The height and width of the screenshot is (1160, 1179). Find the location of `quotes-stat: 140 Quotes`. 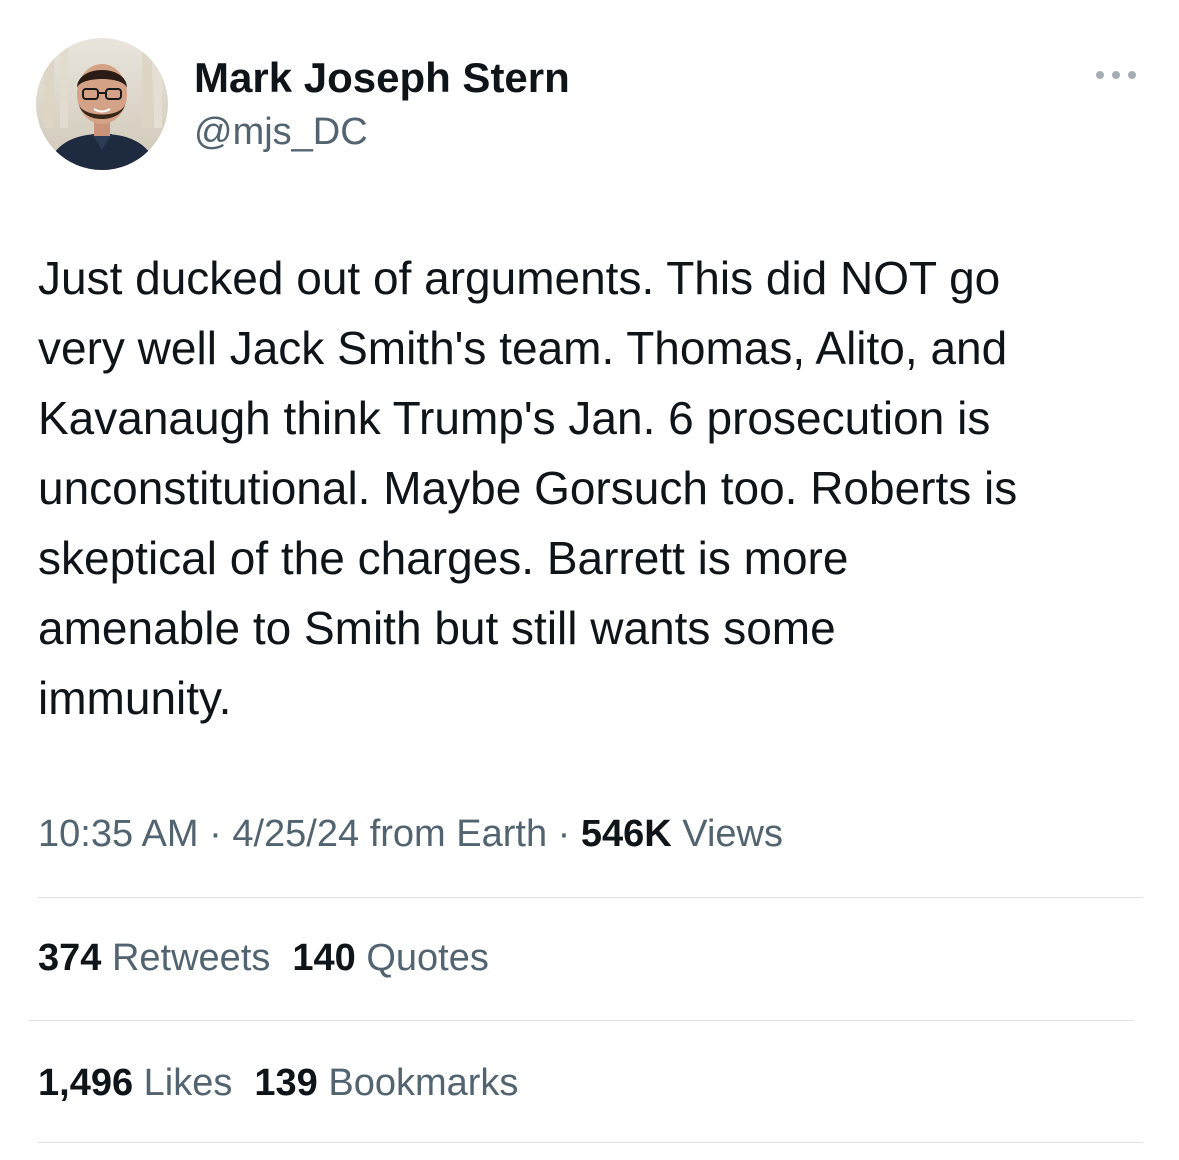

quotes-stat: 140 Quotes is located at coordinates (390, 958).